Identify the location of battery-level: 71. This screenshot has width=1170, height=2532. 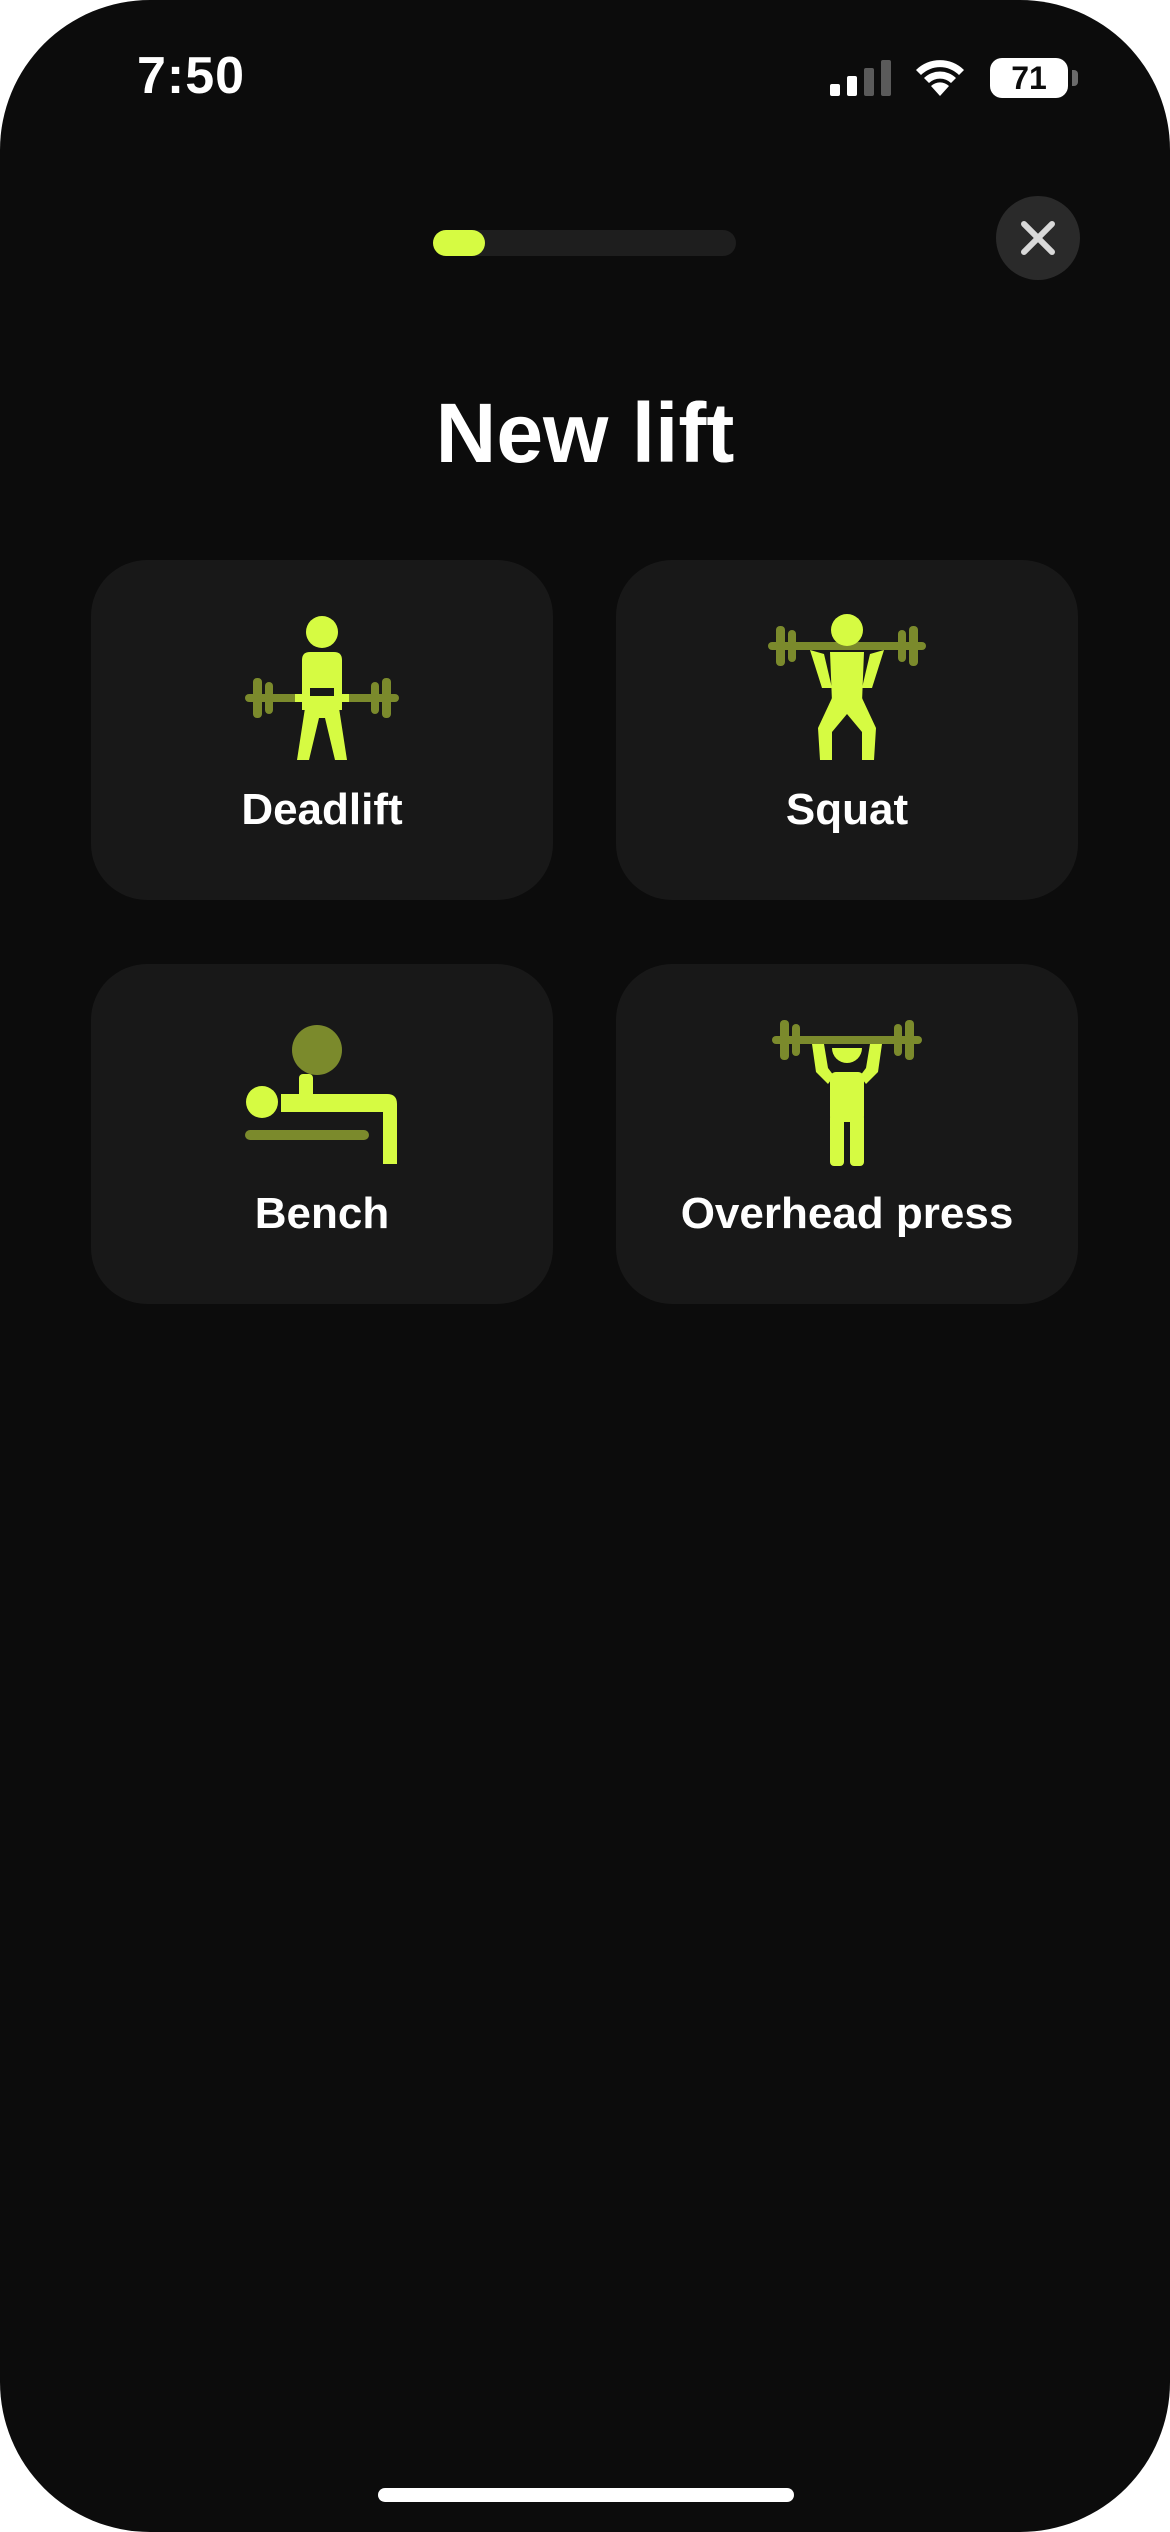
(1029, 78).